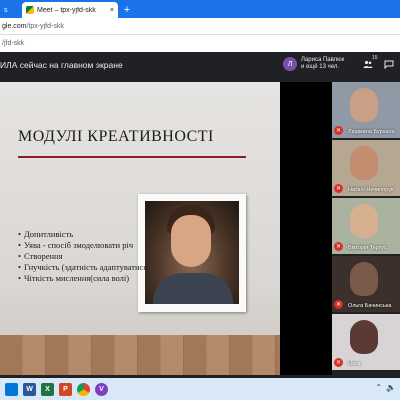 The image size is (400, 400). Describe the element at coordinates (370, 306) in the screenshot. I see `participant-name: Ольга Бачинська` at that location.